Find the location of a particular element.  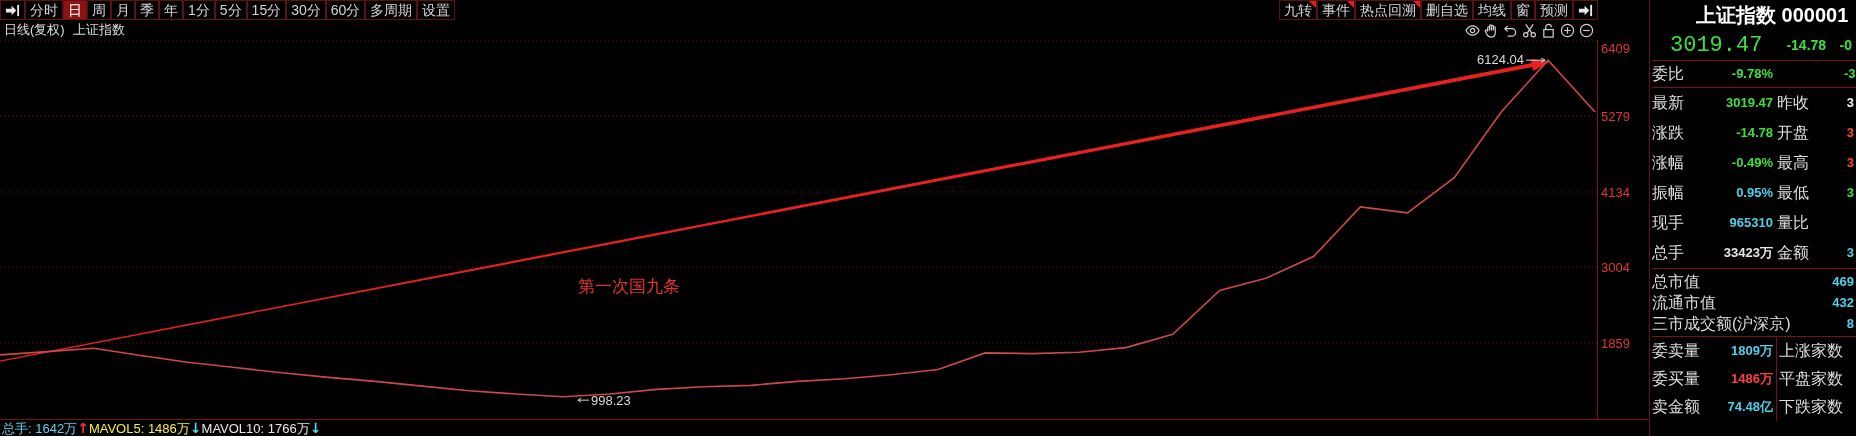

field-label: 下跌家数 is located at coordinates (1816, 407).